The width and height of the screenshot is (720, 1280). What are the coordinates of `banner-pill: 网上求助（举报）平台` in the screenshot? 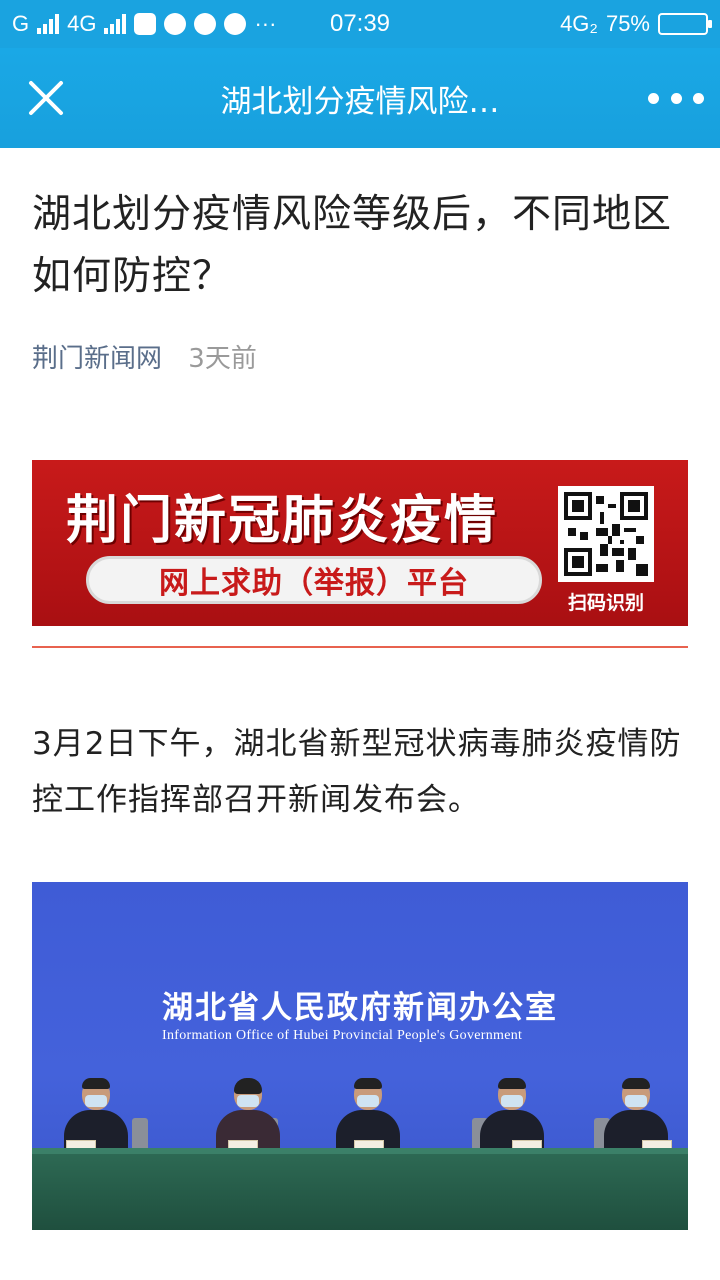 It's located at (314, 580).